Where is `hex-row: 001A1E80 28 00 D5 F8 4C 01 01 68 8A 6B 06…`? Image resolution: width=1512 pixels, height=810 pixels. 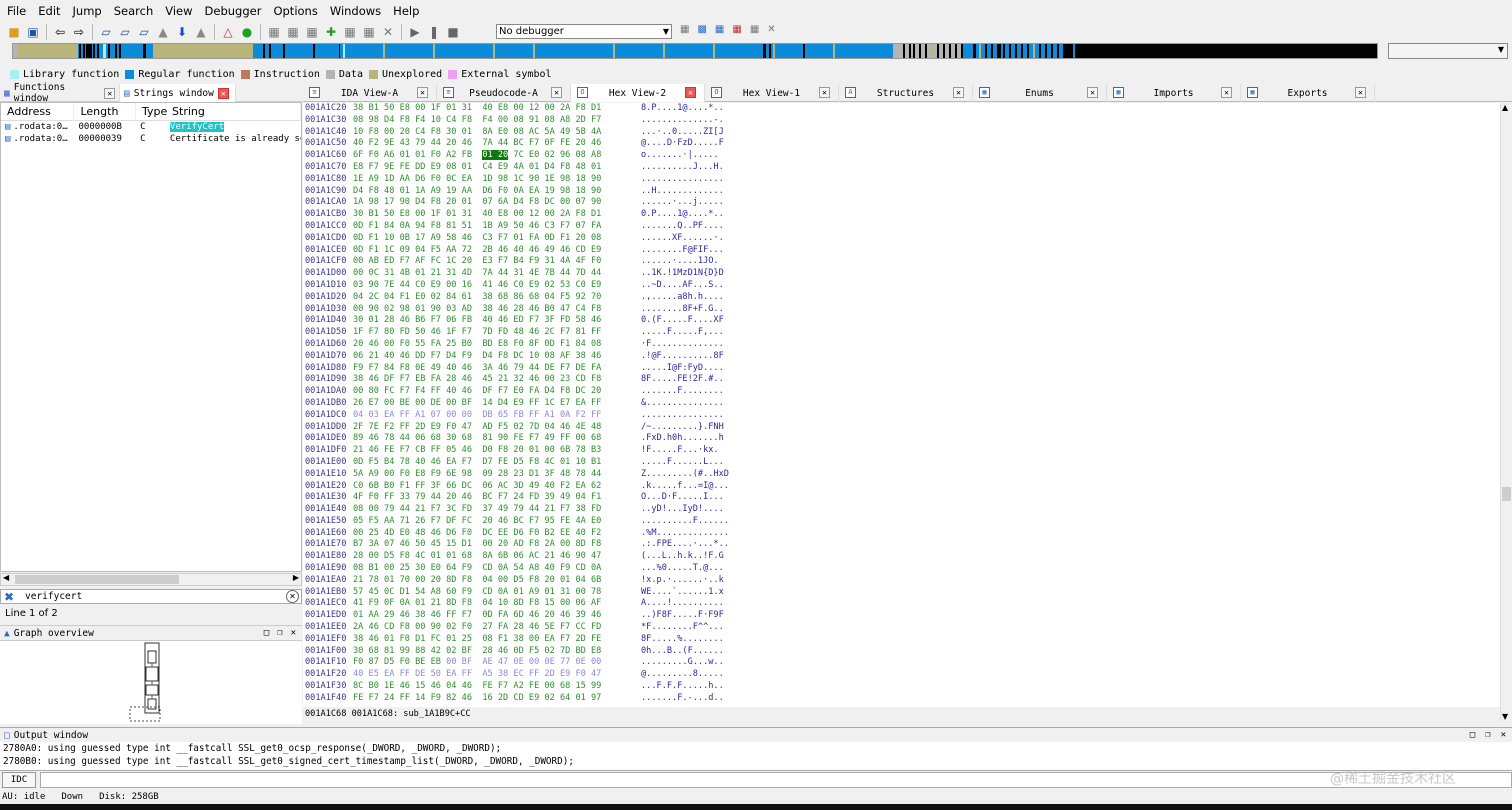
hex-row: 001A1E80 28 00 D5 F8 4C 01 01 68 8A 6B 06… is located at coordinates (901, 557).